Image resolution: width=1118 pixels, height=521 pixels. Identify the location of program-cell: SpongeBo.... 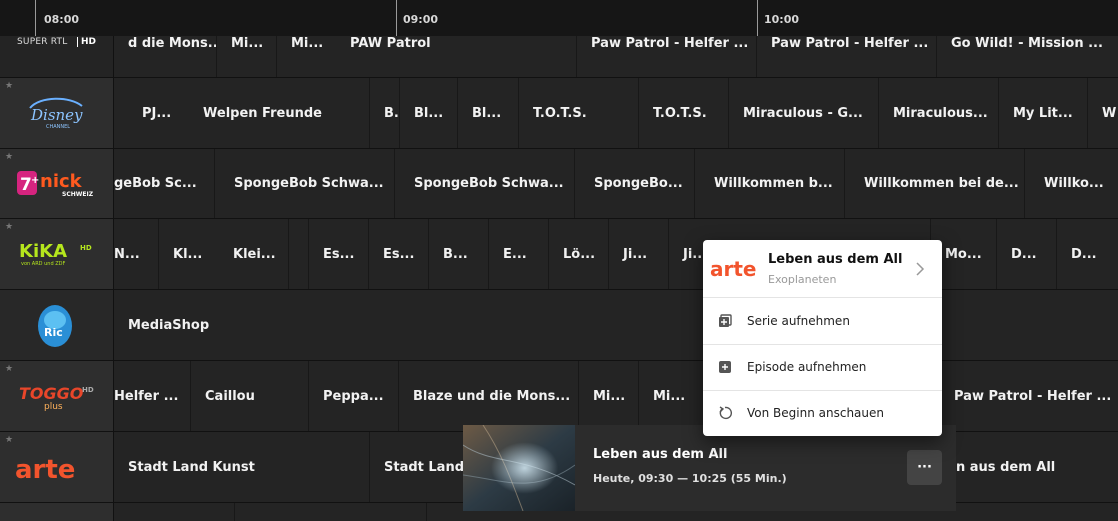
(634, 183).